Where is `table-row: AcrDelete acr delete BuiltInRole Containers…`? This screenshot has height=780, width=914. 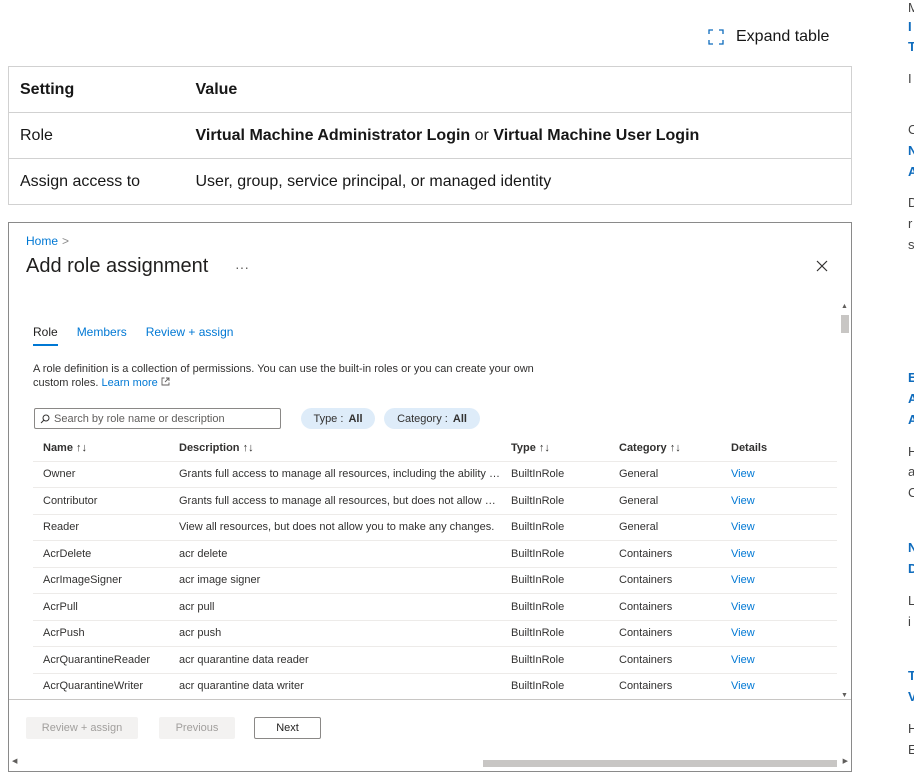 table-row: AcrDelete acr delete BuiltInRole Containers… is located at coordinates (435, 554).